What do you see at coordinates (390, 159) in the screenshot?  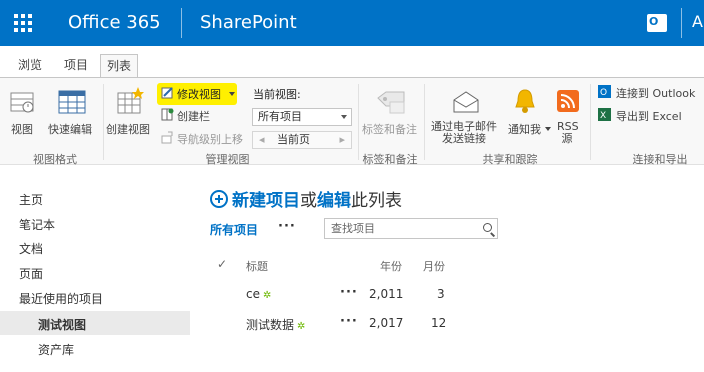 I see `group-label-tags-notes: 标签和备注` at bounding box center [390, 159].